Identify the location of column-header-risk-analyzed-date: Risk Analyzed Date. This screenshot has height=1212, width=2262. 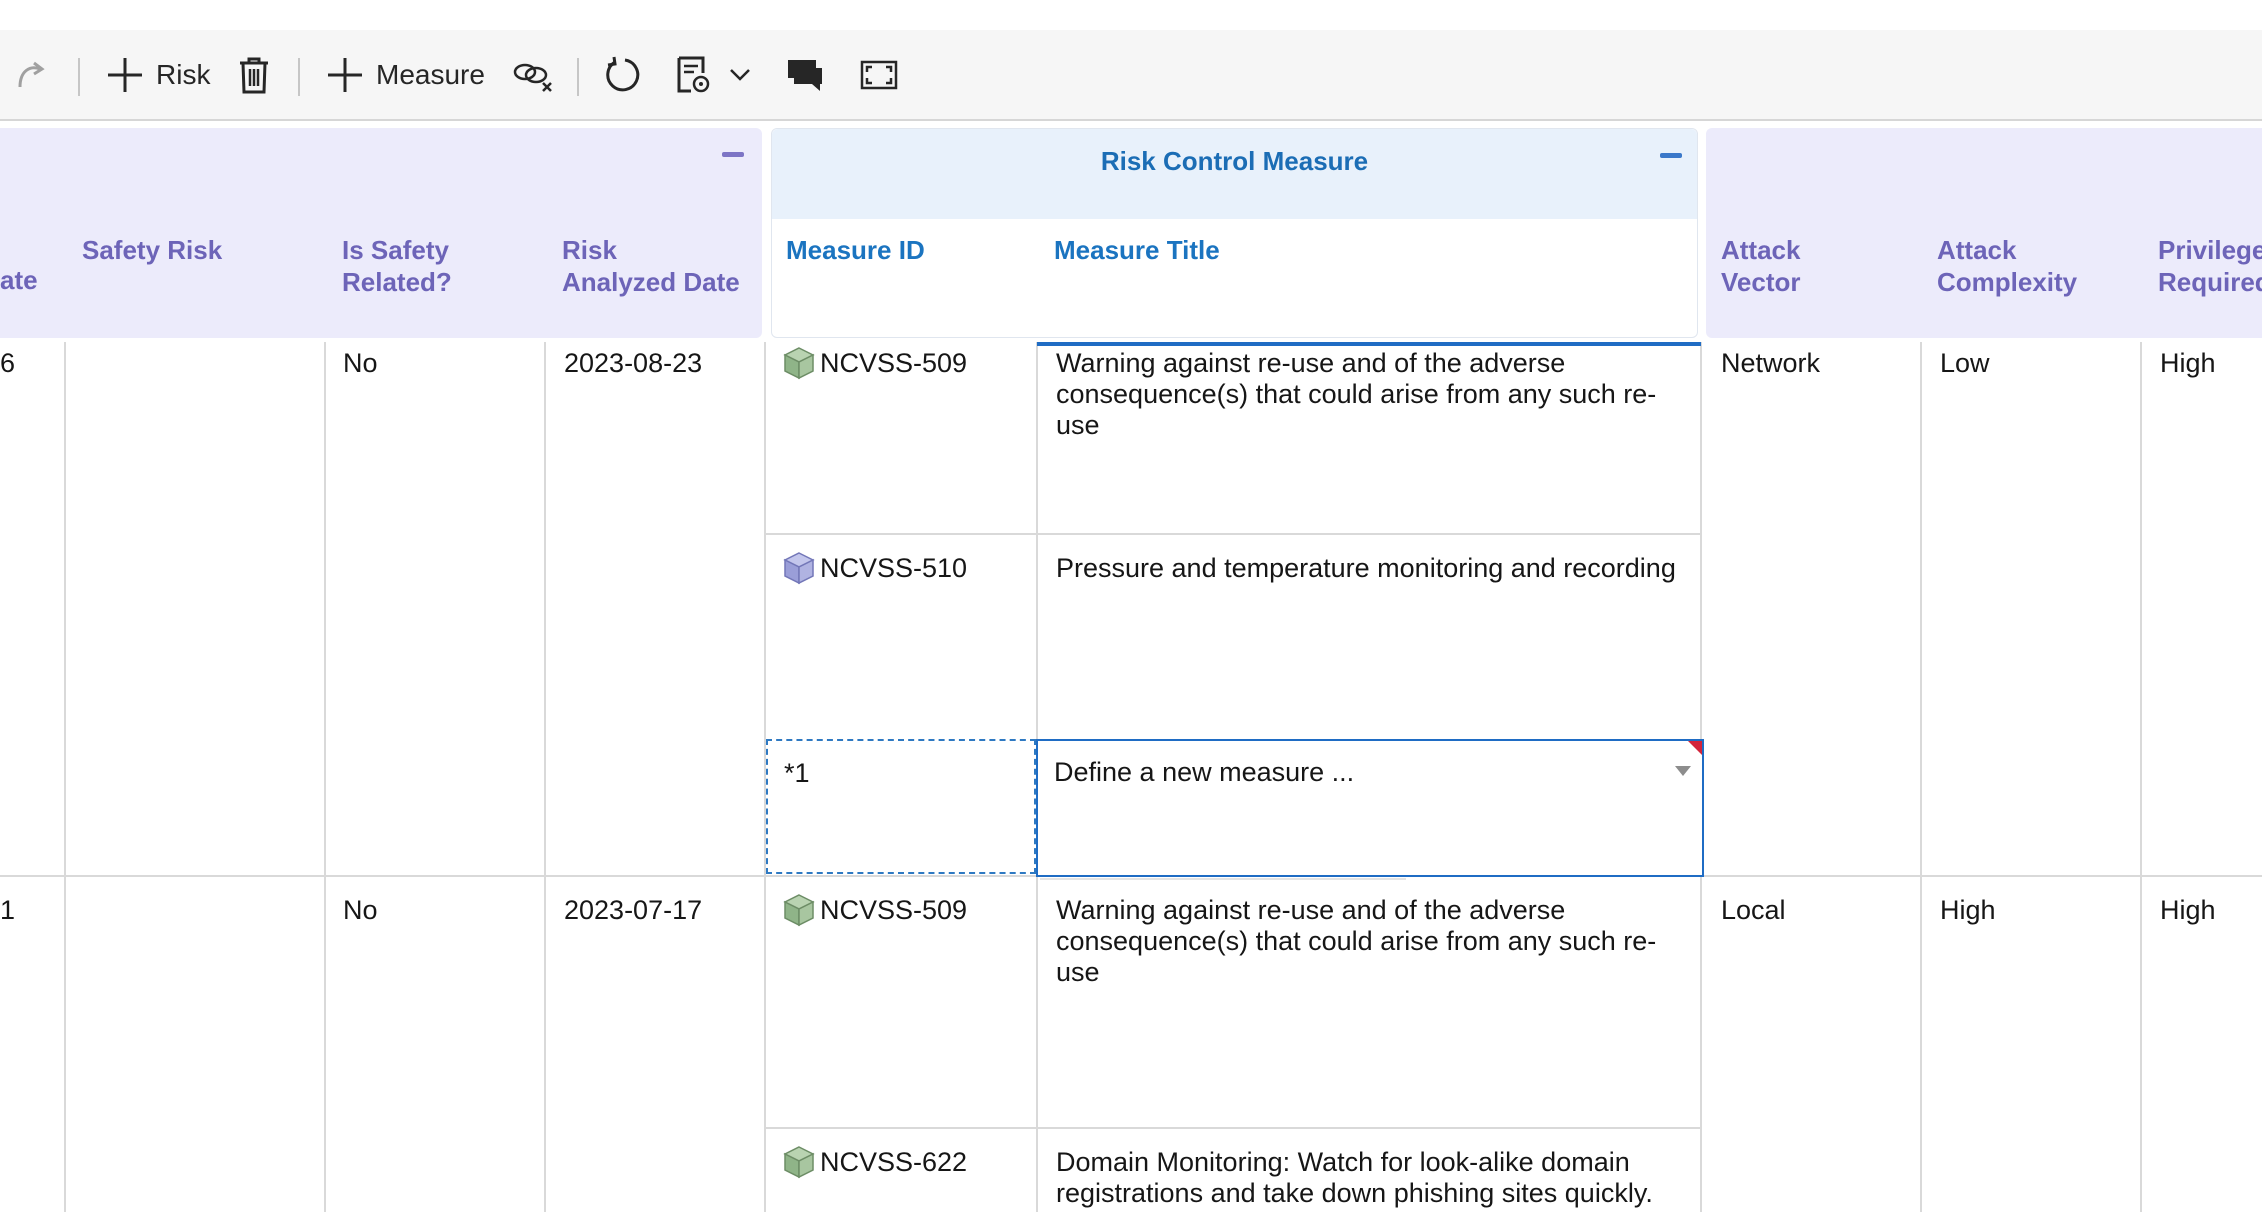
(651, 266).